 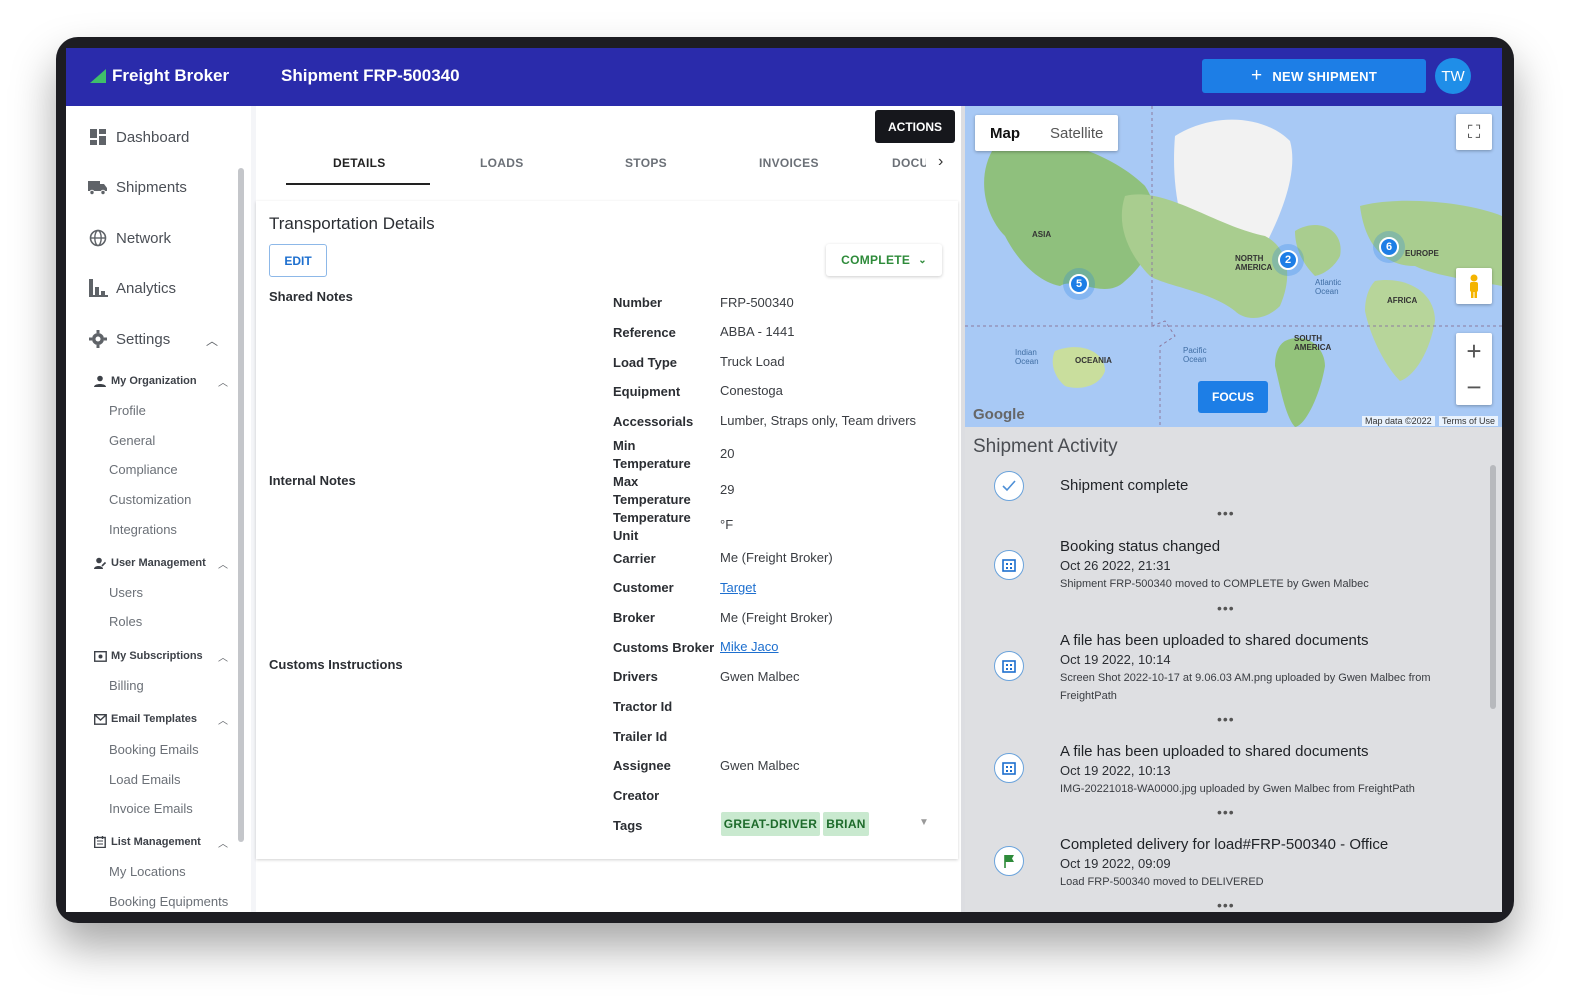 What do you see at coordinates (640, 736) in the screenshot?
I see `field-label: Trailer Id` at bounding box center [640, 736].